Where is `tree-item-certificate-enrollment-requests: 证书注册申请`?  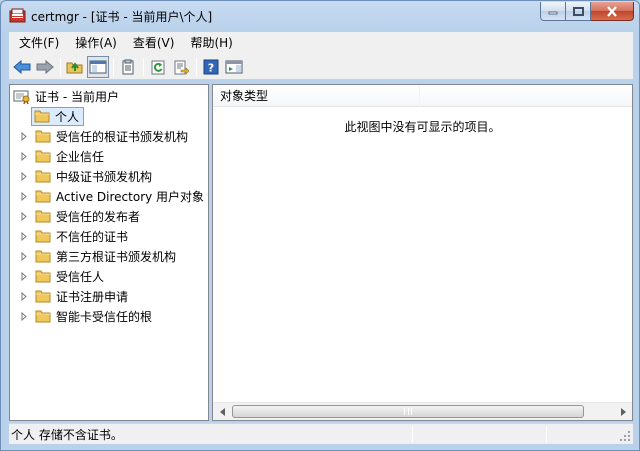 tree-item-certificate-enrollment-requests: 证书注册申请 is located at coordinates (73, 296).